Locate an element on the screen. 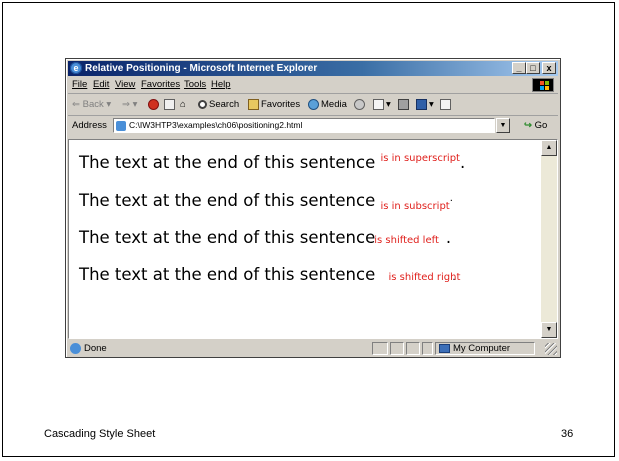  refresh-icon is located at coordinates (169, 104).